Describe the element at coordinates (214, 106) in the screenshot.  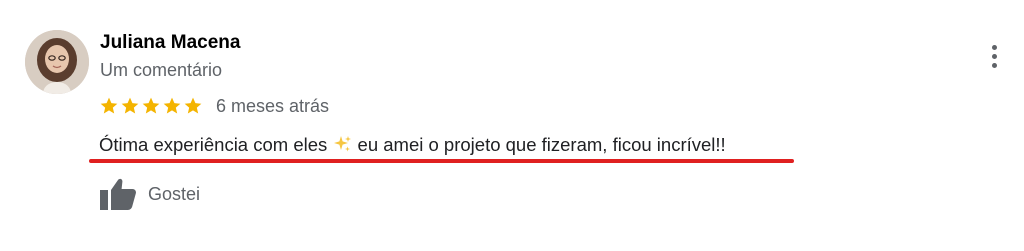
I see `rating-row: 6 meses atrás` at that location.